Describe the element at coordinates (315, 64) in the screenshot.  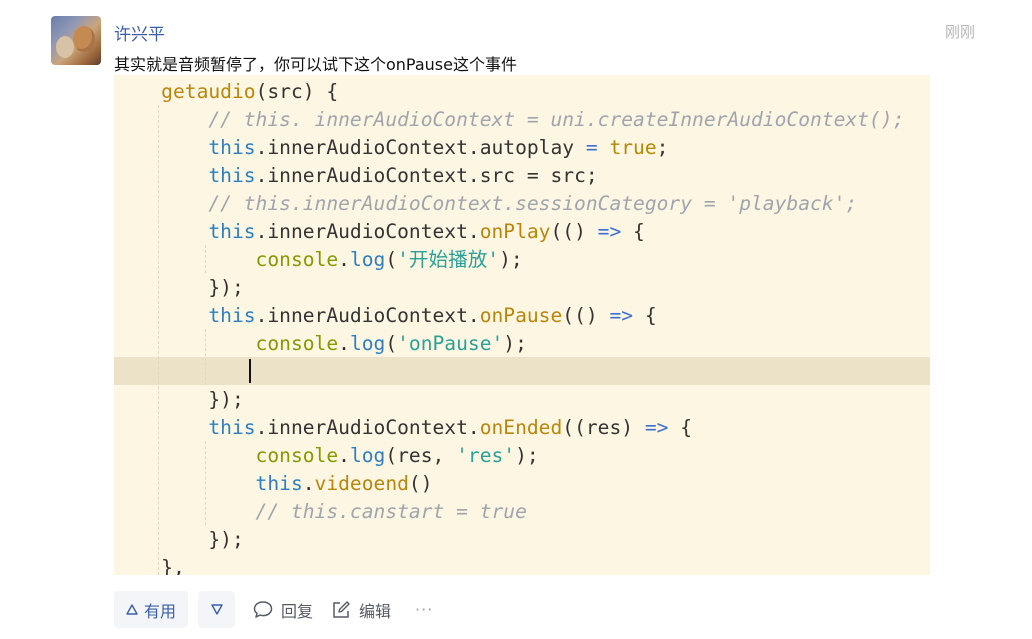
I see `message-text: 其实就是音频暂停了，你可以试下这个onPause这个事件` at that location.